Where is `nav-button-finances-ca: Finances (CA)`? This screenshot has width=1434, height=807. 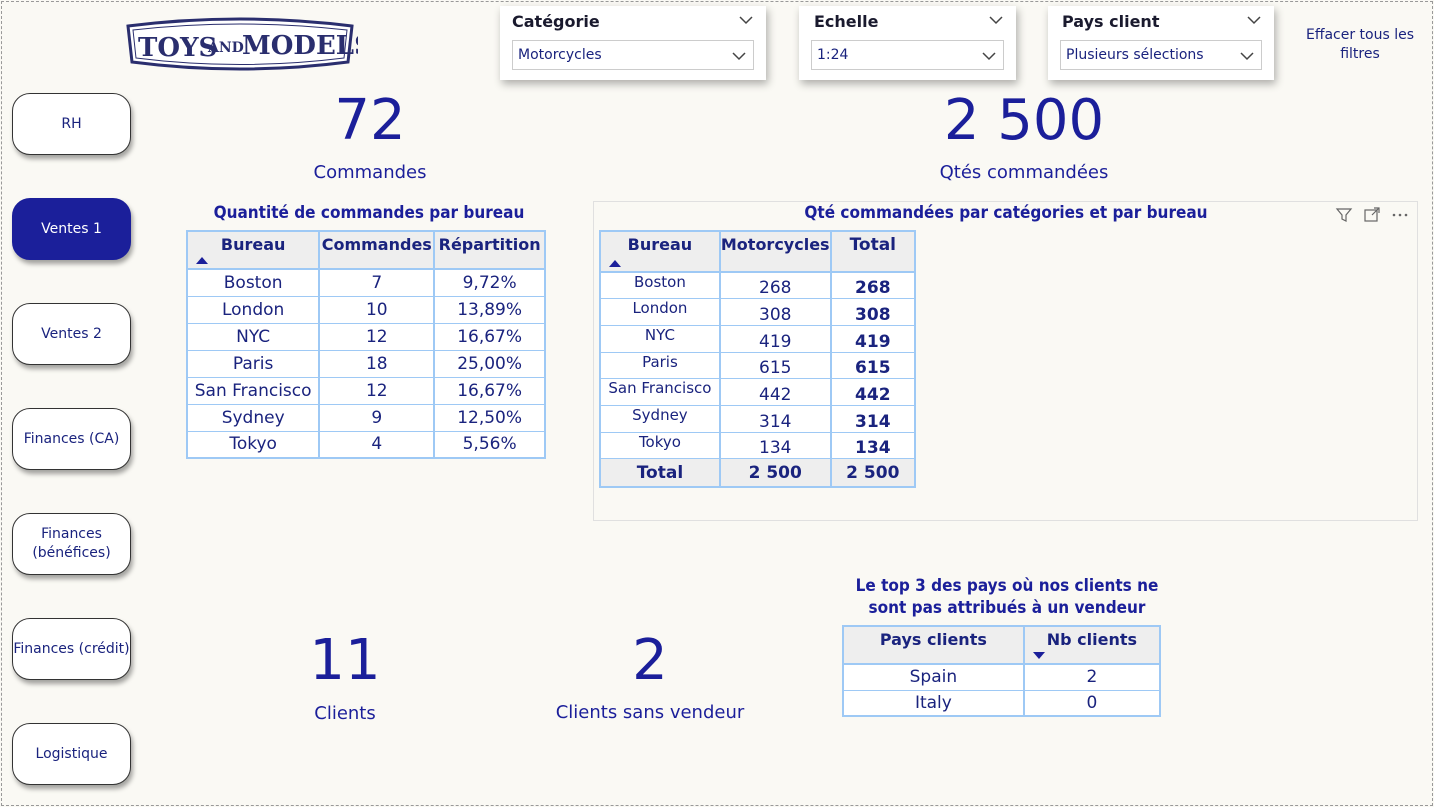 nav-button-finances-ca: Finances (CA) is located at coordinates (71, 439).